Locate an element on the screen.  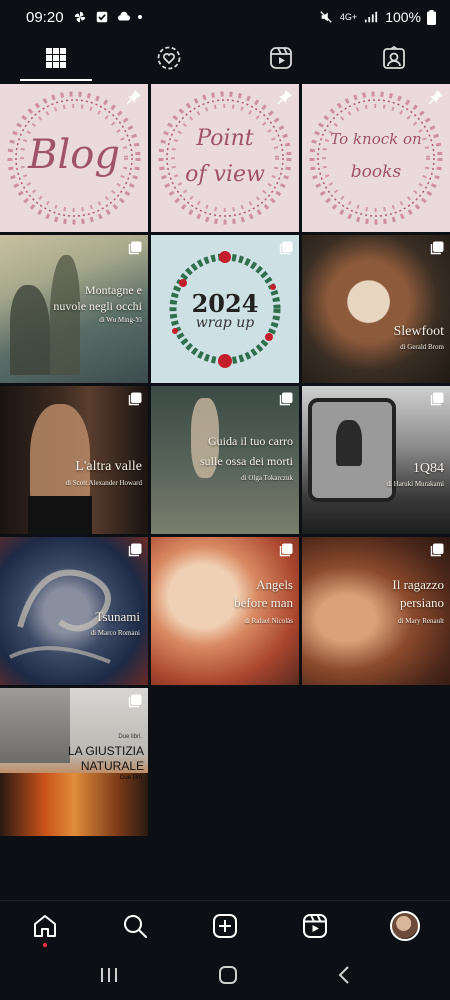
post-giustizia-title1: LA GIUSTIZIA is located at coordinates (105, 751).